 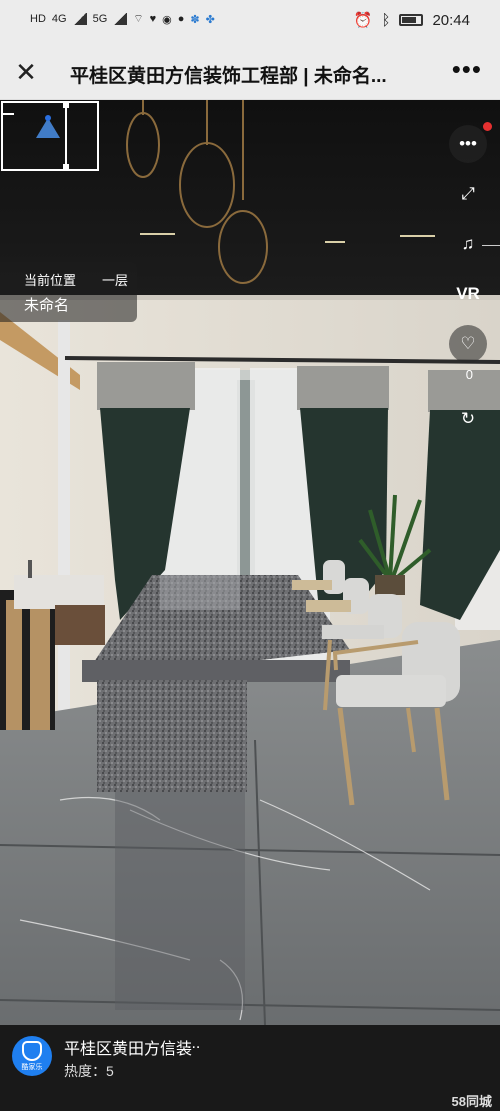 I want to click on like-button: ♡, so click(x=468, y=344).